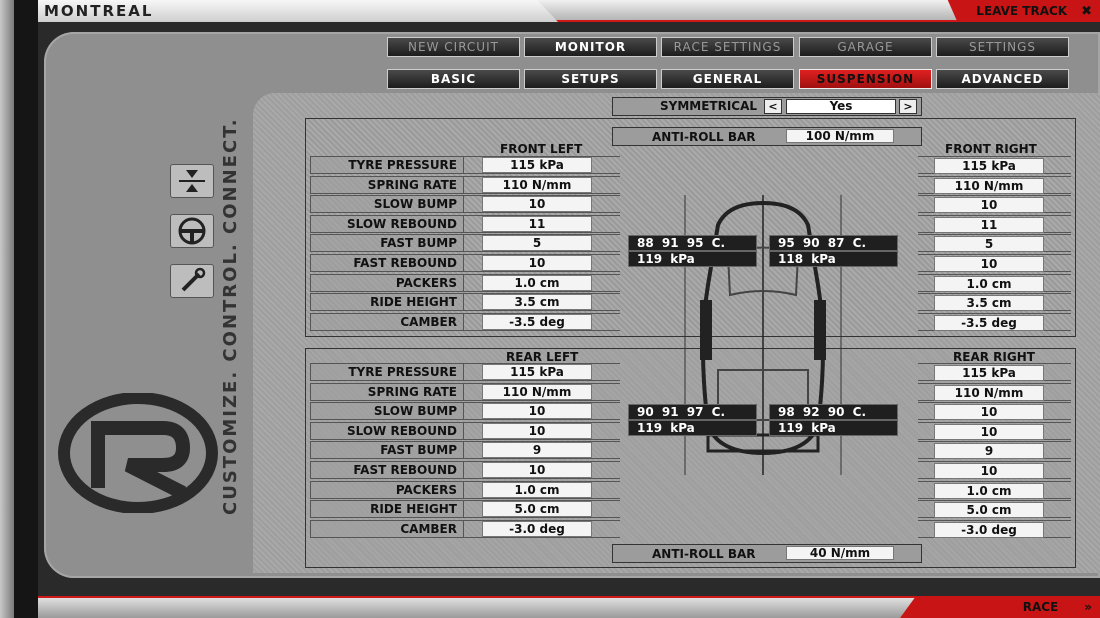  I want to click on symmetrical-next-button: >, so click(908, 106).